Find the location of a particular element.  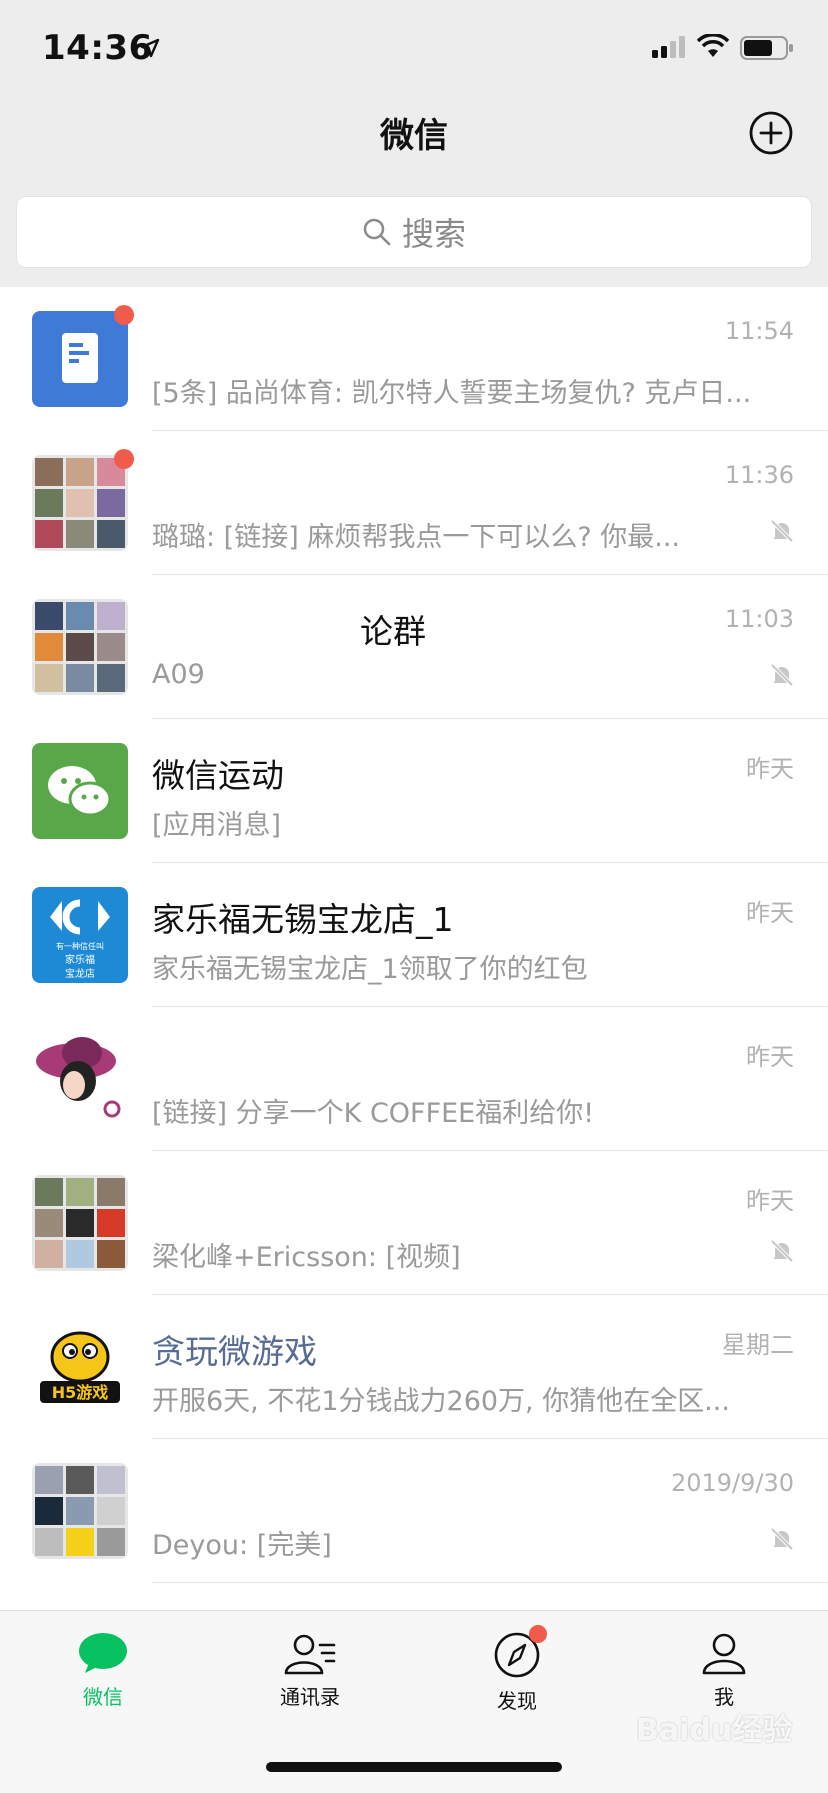

tab-label: 微信 is located at coordinates (103, 1697).